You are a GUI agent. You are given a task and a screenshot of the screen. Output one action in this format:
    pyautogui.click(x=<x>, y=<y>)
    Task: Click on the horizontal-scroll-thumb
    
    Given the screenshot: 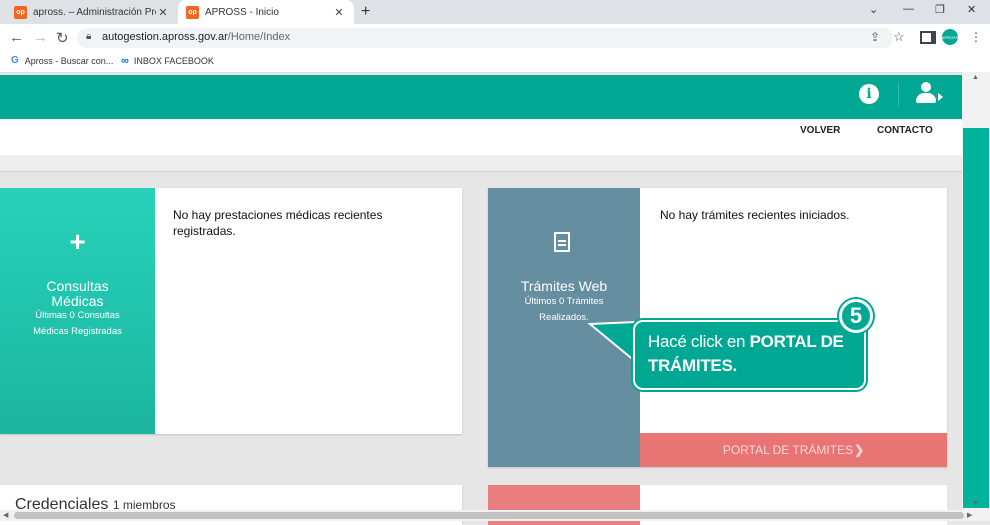 What is the action you would take?
    pyautogui.click(x=489, y=515)
    